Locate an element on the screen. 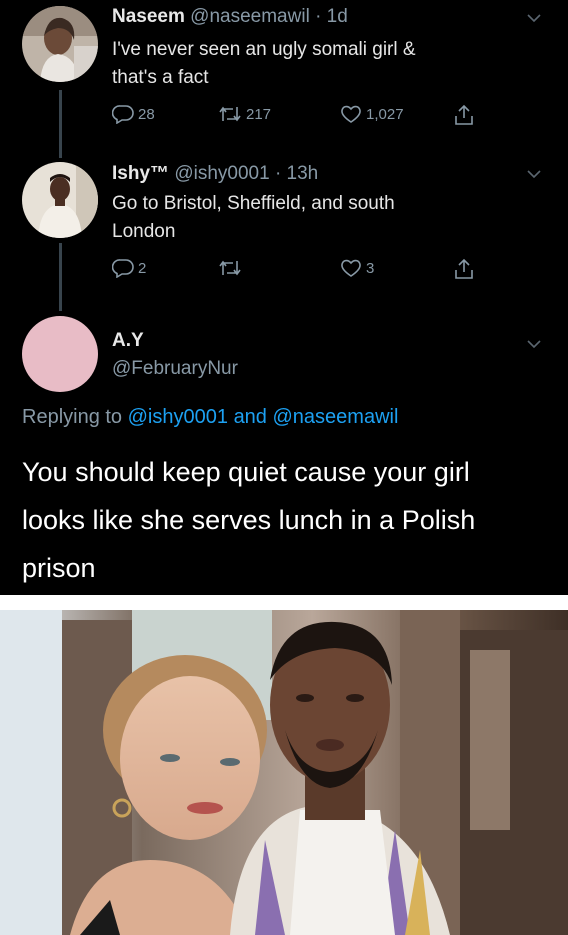 This screenshot has width=568, height=935. replying-to-line: Replying to @ishy0001 and @naseemawil is located at coordinates (210, 417).